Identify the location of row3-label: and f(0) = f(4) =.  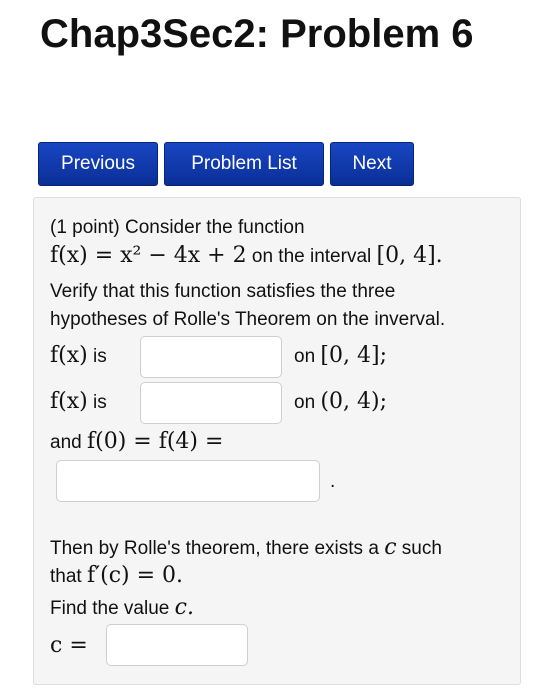
(136, 442).